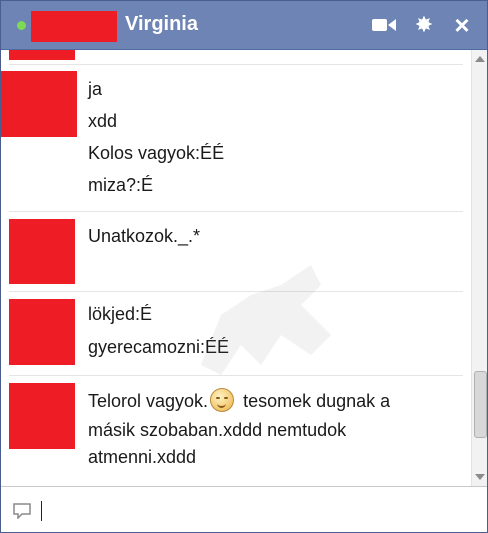 This screenshot has height=533, width=488. What do you see at coordinates (217, 430) in the screenshot?
I see `message-text: másik szobaban.xddd nemtudok` at bounding box center [217, 430].